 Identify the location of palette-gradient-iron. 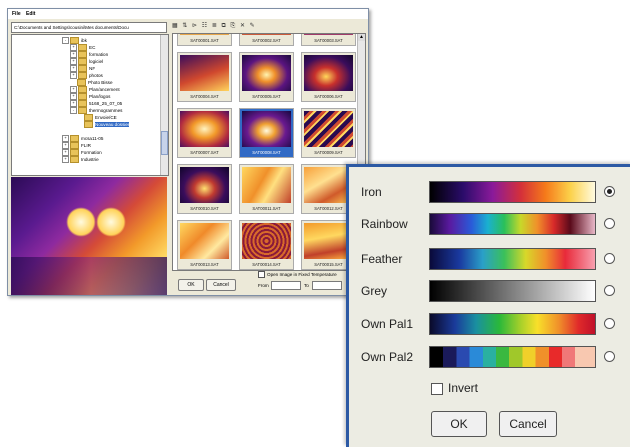
(512, 192).